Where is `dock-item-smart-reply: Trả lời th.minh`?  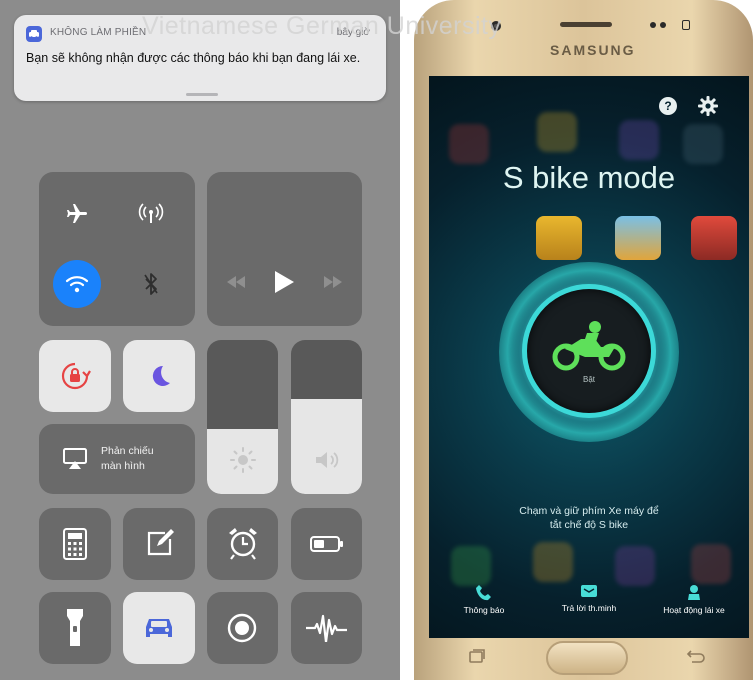 dock-item-smart-reply: Trả lời th.minh is located at coordinates (589, 598).